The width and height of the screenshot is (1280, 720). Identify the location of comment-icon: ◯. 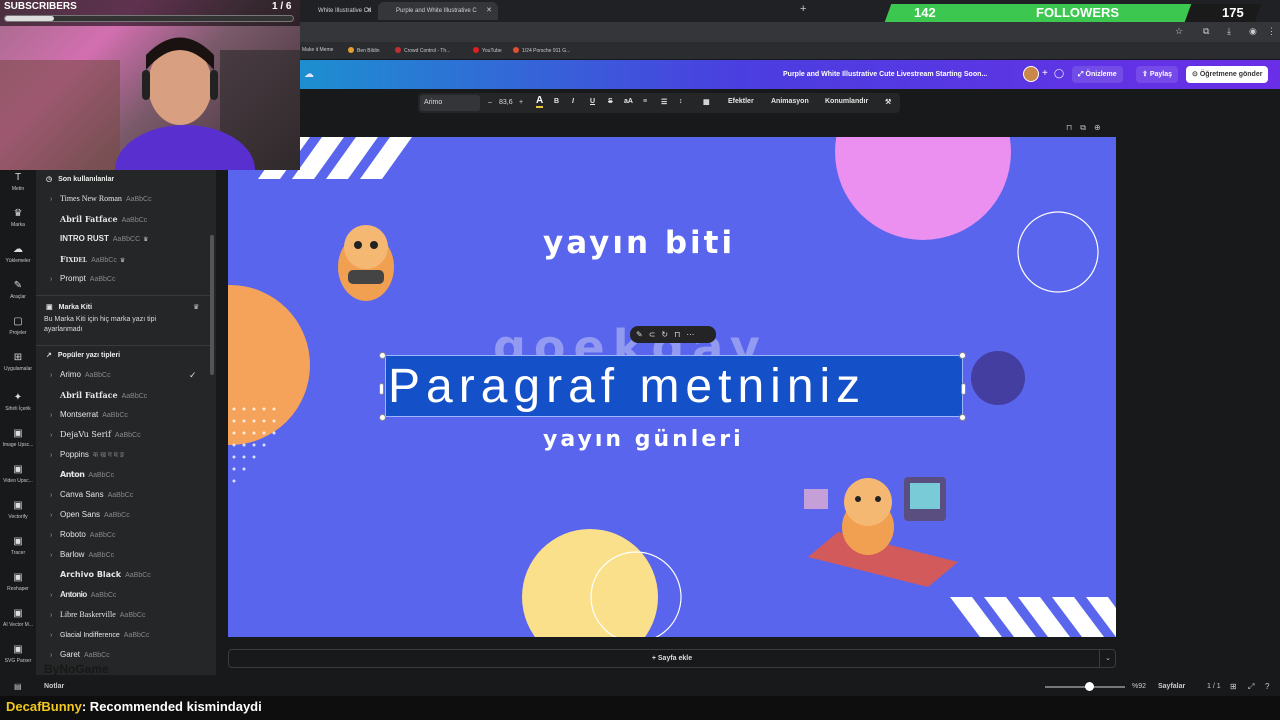
(1059, 73).